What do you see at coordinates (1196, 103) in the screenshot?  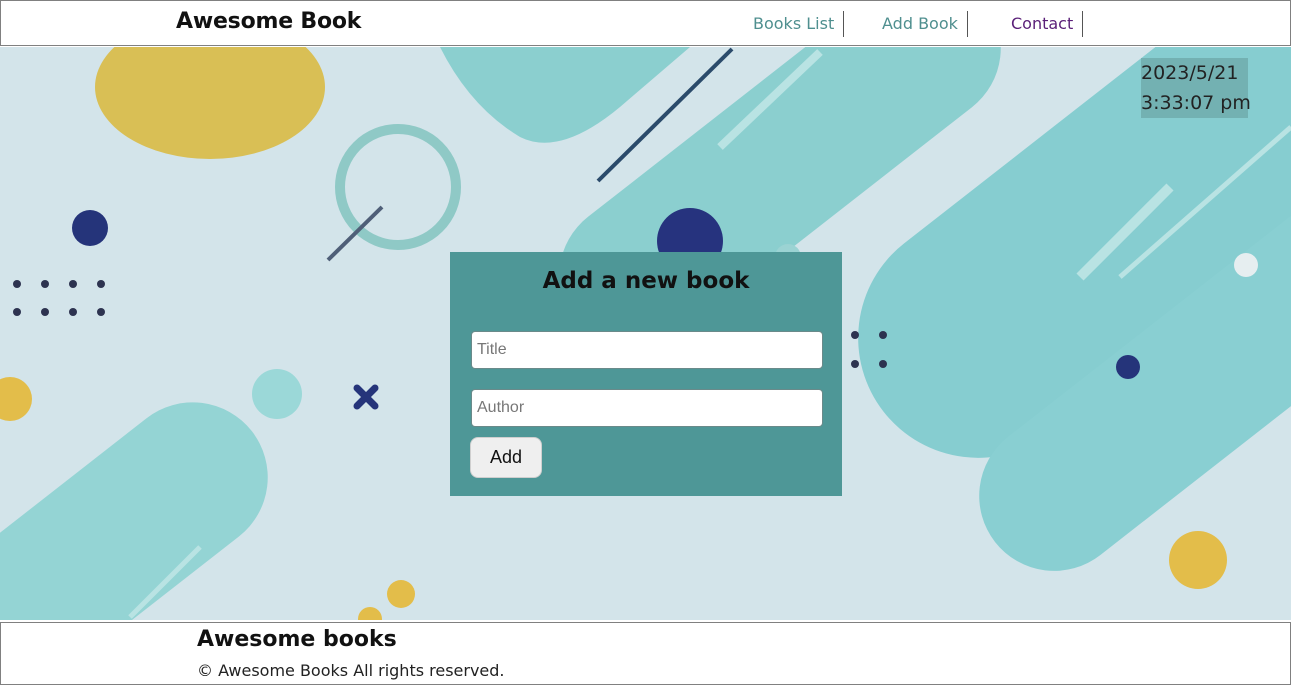 I see `current-time: 3:33:07 pm` at bounding box center [1196, 103].